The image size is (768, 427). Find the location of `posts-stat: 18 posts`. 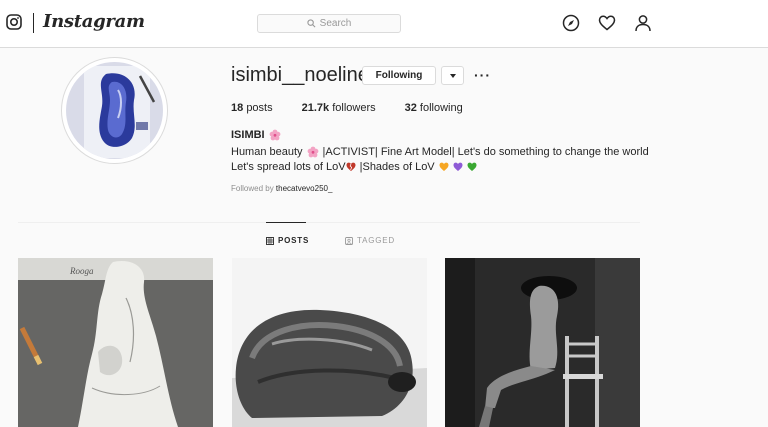

posts-stat: 18 posts is located at coordinates (252, 108).